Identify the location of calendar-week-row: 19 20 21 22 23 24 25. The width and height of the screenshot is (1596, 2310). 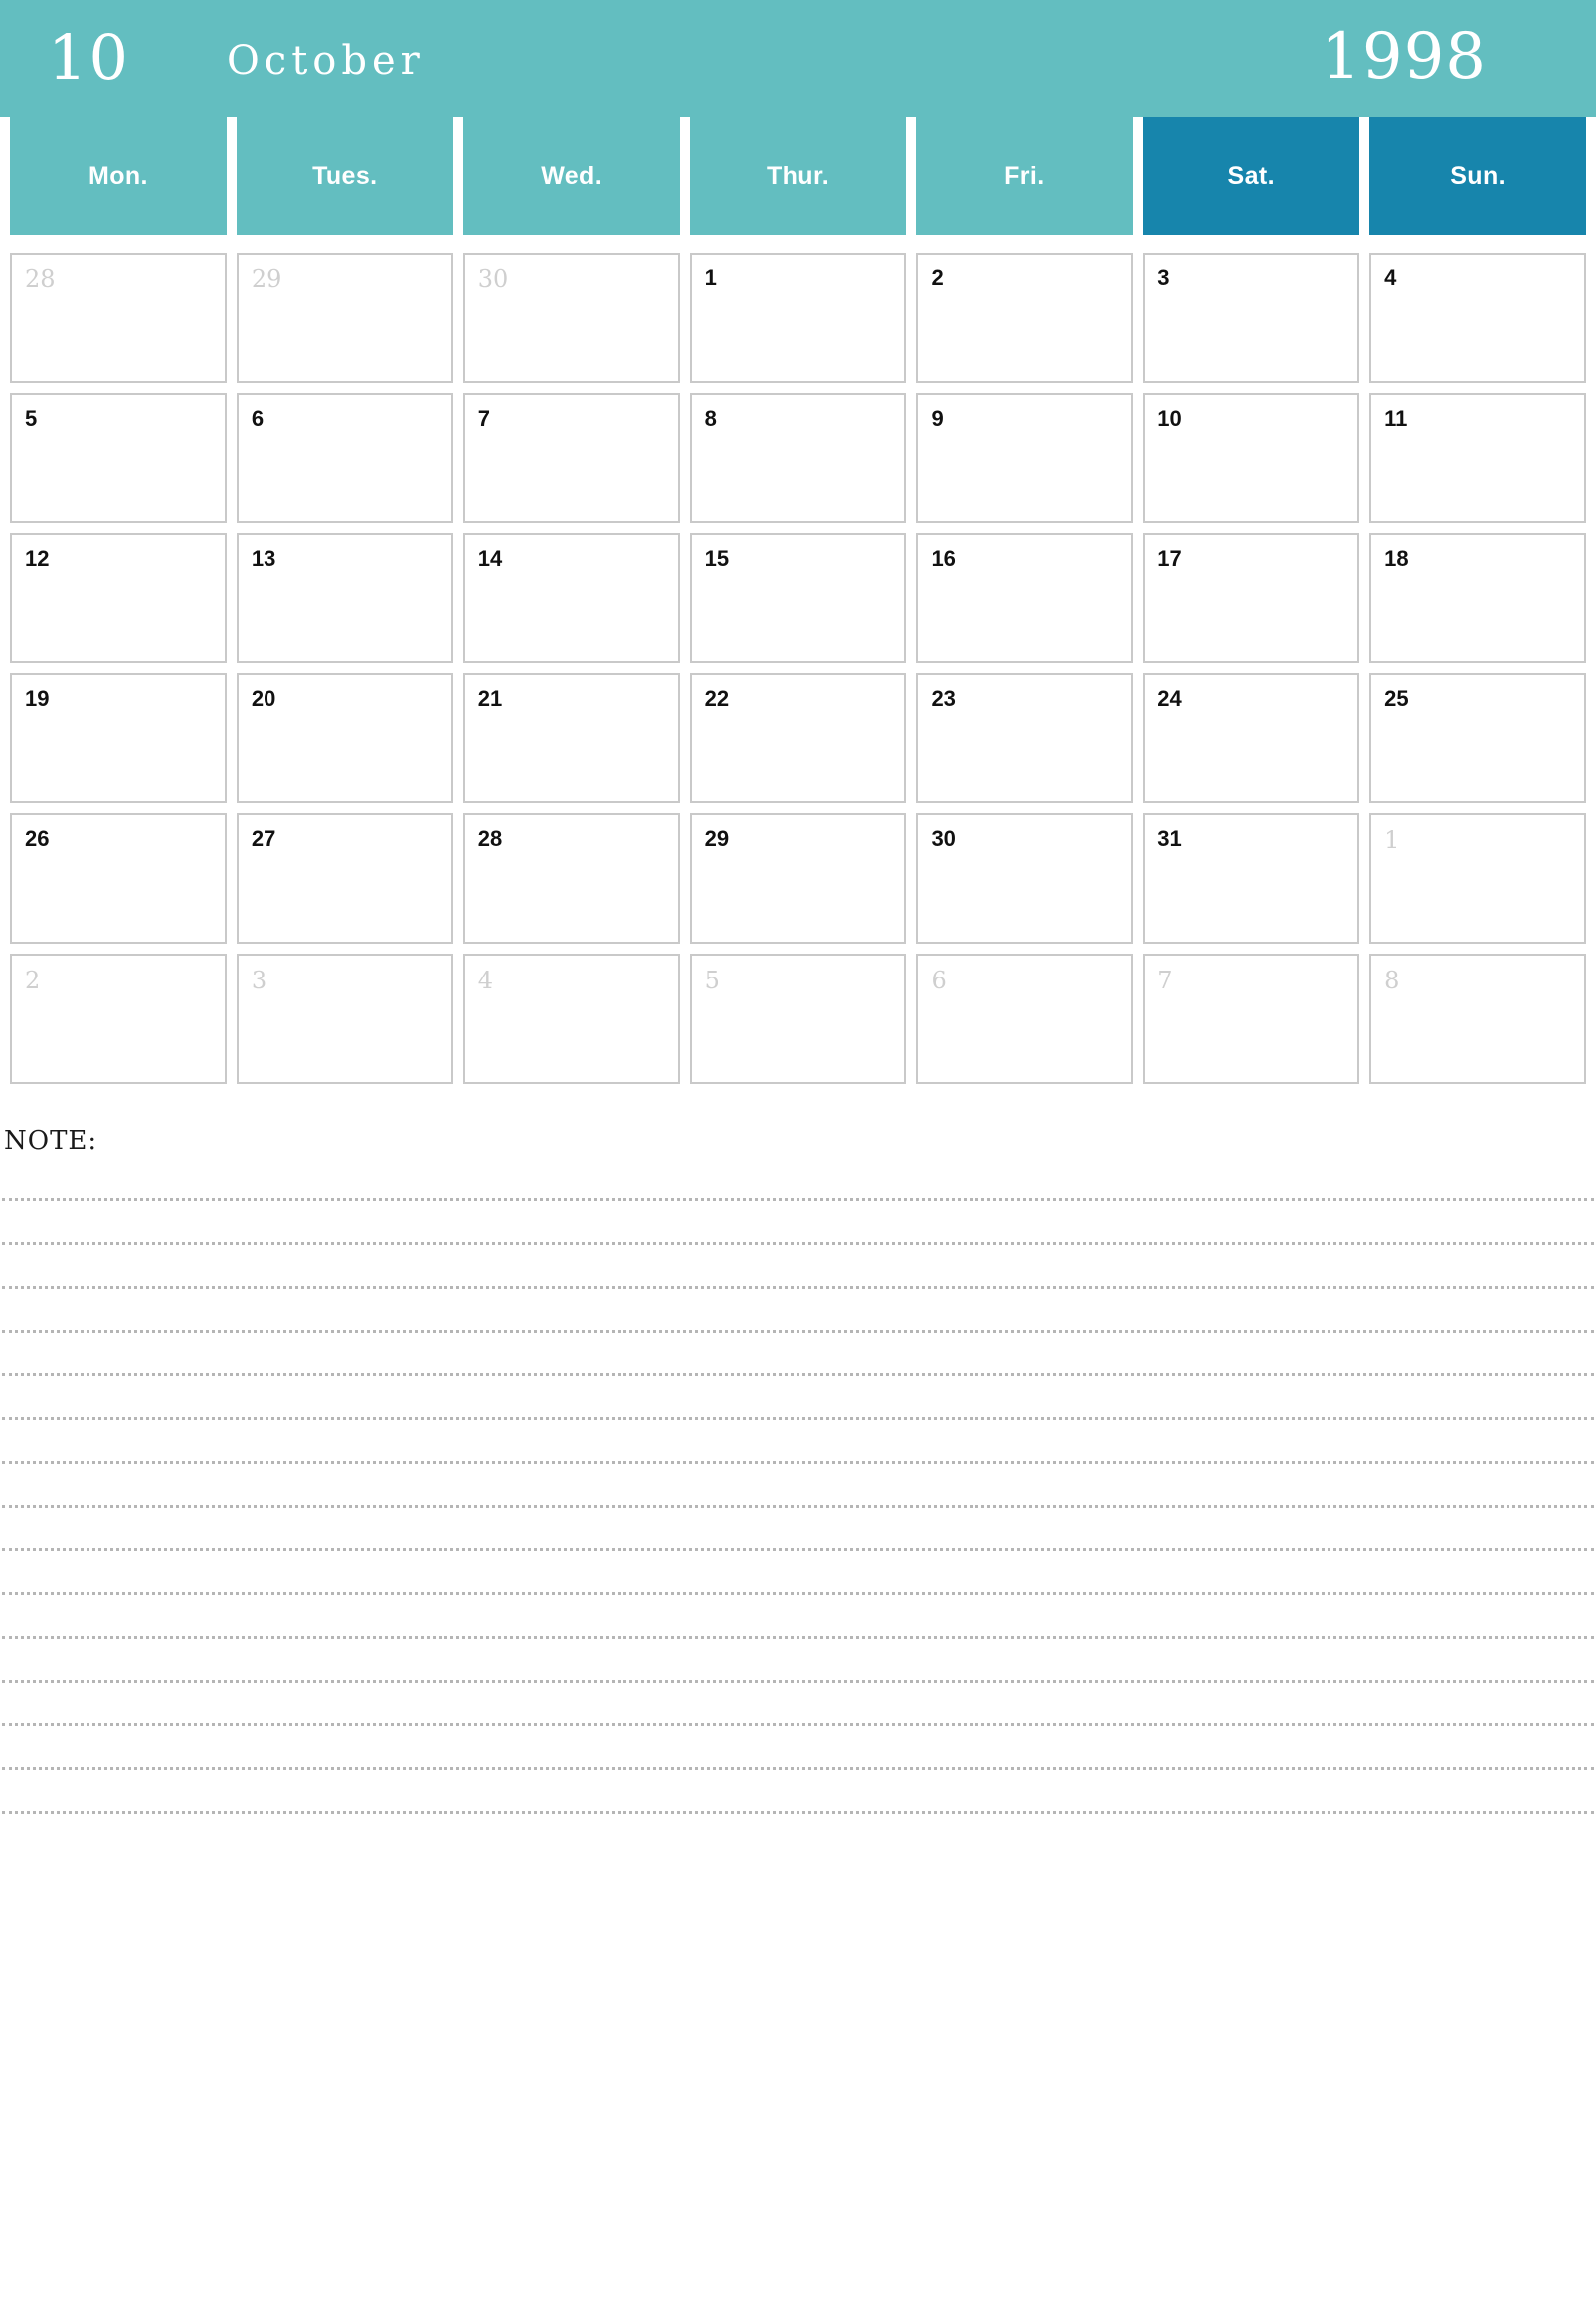
(799, 738).